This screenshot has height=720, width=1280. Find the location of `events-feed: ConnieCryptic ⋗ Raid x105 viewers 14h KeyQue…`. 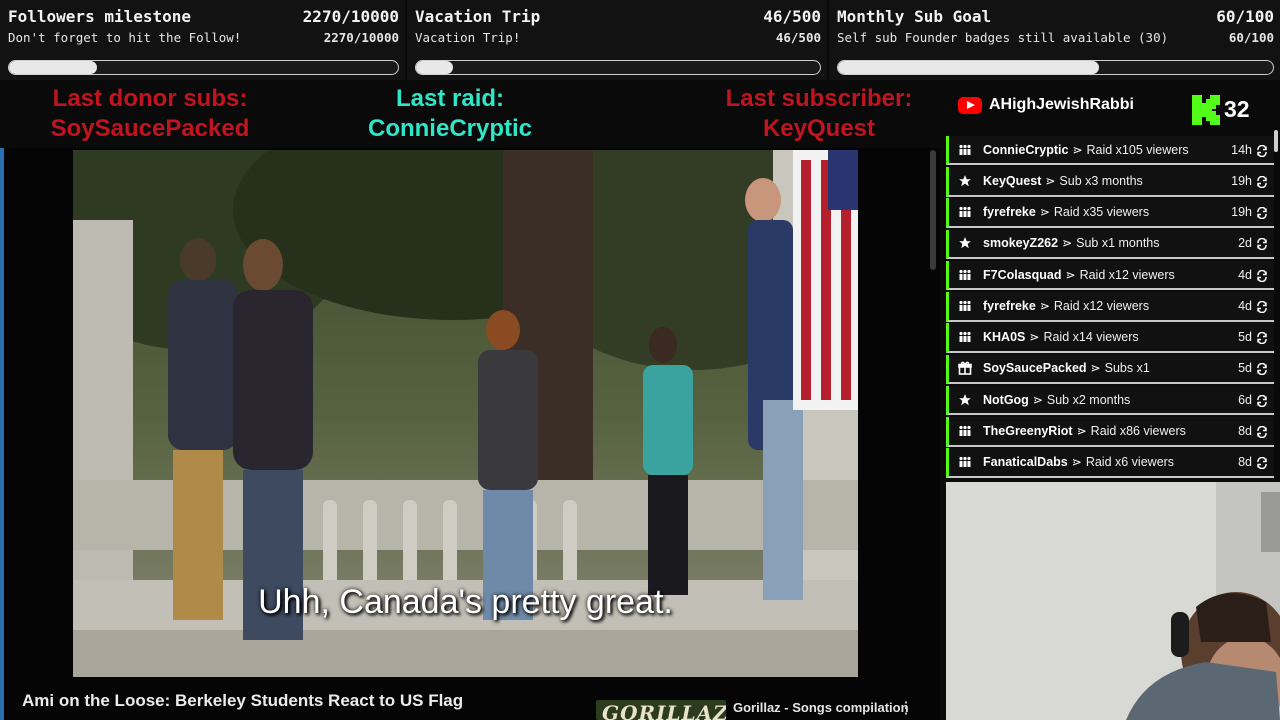

events-feed: ConnieCryptic ⋗ Raid x105 viewers 14h KeyQue… is located at coordinates (1110, 308).